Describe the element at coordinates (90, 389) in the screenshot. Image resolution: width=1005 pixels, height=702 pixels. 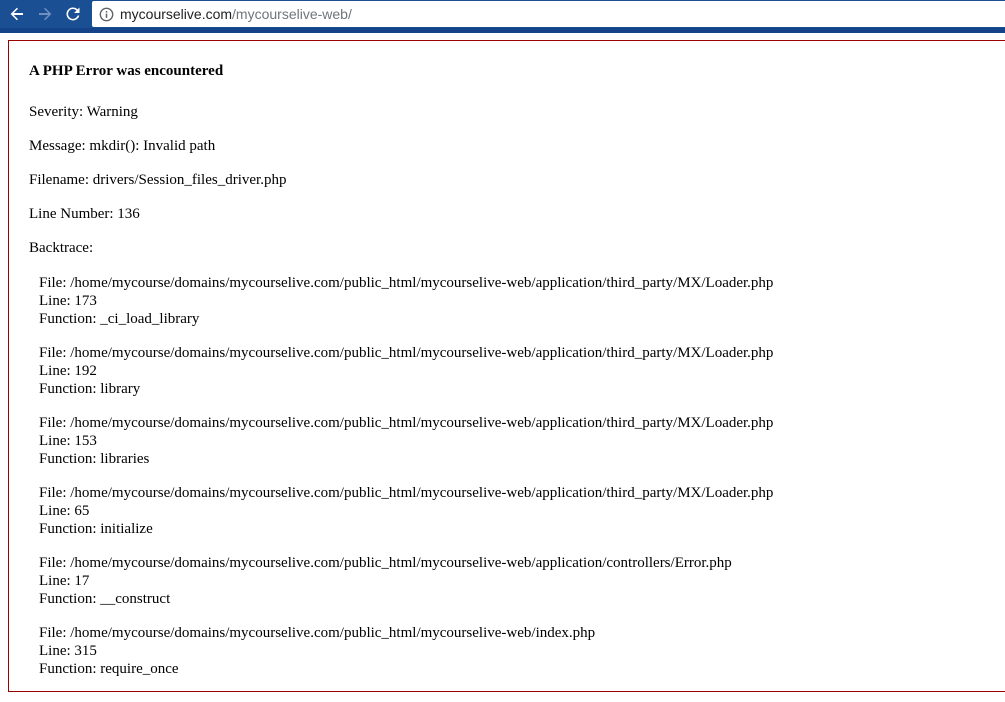
I see `backtrace-function: Function: library` at that location.